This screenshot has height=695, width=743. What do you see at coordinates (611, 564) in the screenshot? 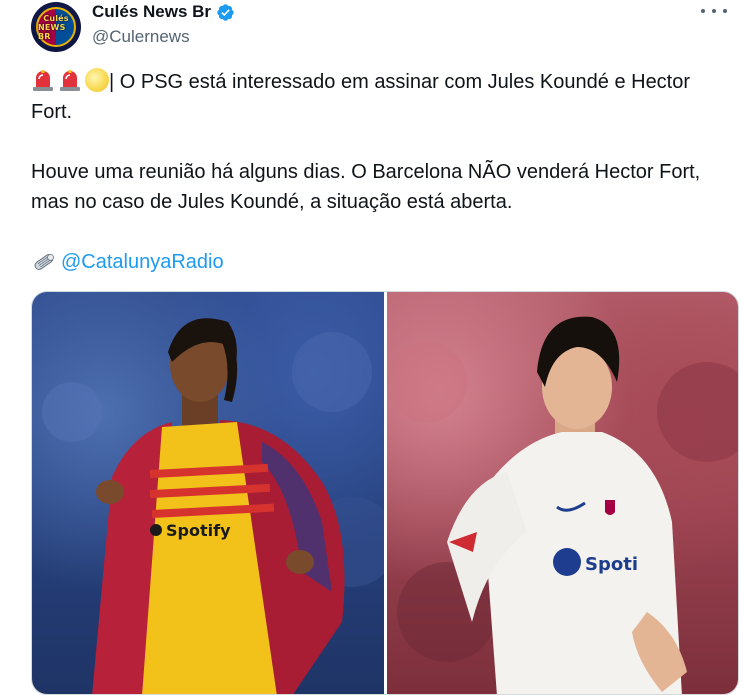
I see `sponsor-text-right: Spoti` at bounding box center [611, 564].